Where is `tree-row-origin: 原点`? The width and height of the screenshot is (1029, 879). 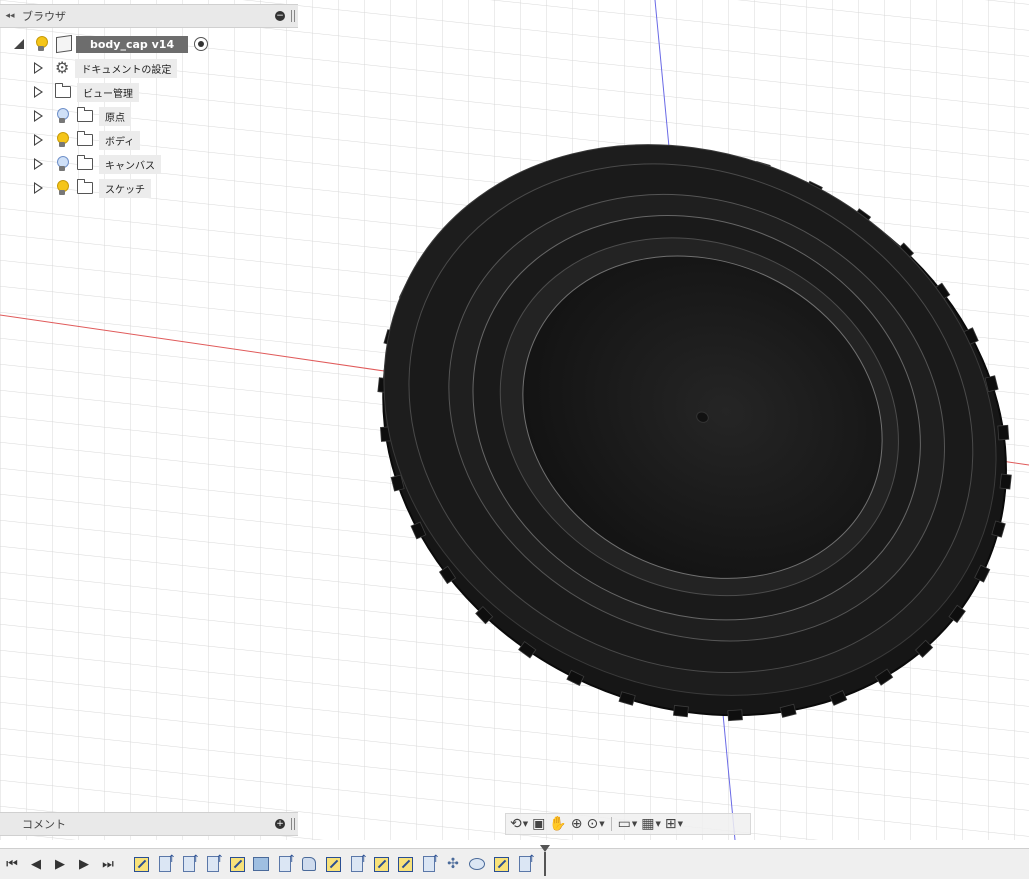
tree-row-origin: 原点 is located at coordinates (82, 116).